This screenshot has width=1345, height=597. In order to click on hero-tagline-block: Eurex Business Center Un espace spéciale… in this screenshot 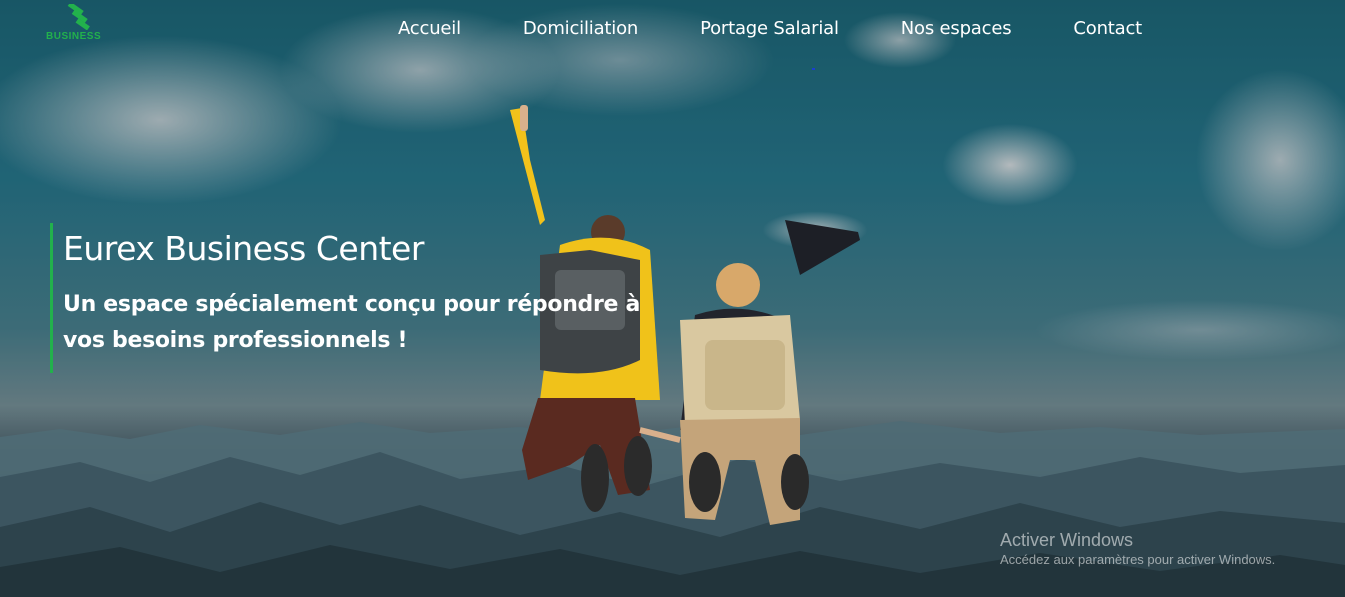, I will do `click(361, 298)`.